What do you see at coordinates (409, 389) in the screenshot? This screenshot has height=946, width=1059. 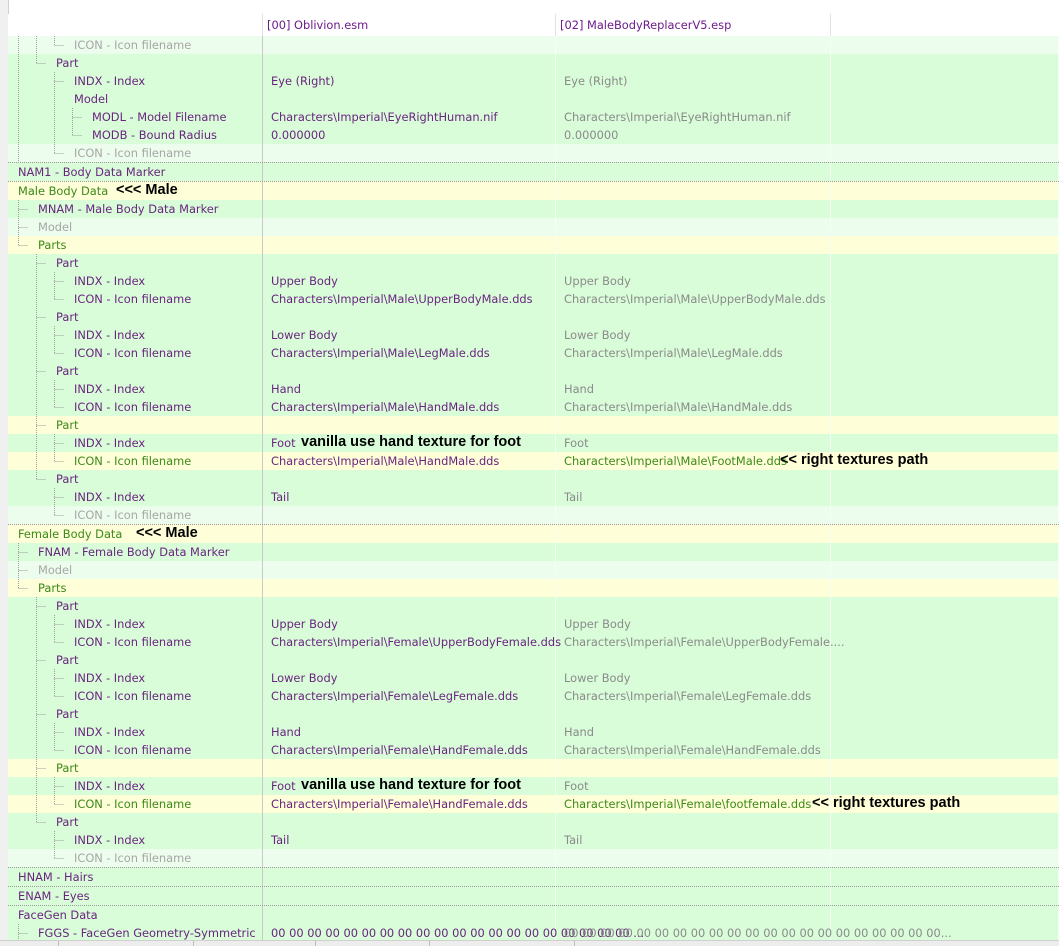 I see `master-value-cell: Hand` at bounding box center [409, 389].